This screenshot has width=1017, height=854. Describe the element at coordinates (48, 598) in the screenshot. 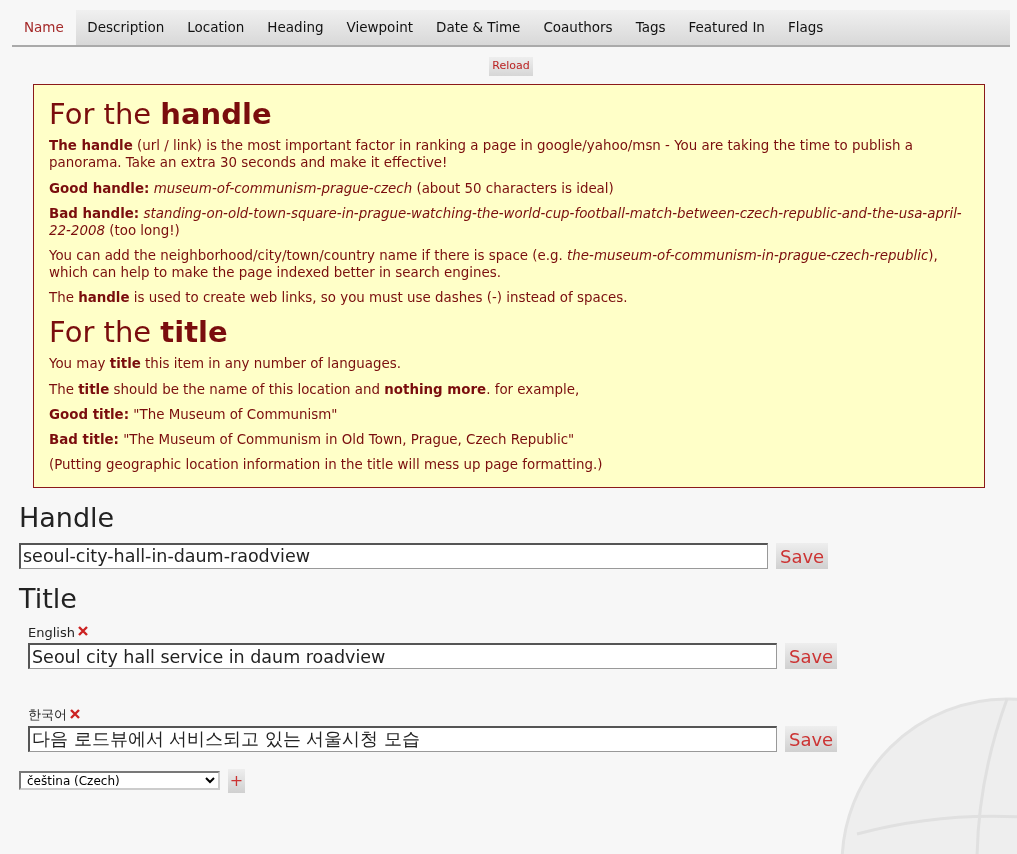

I see `section-heading: Title` at that location.